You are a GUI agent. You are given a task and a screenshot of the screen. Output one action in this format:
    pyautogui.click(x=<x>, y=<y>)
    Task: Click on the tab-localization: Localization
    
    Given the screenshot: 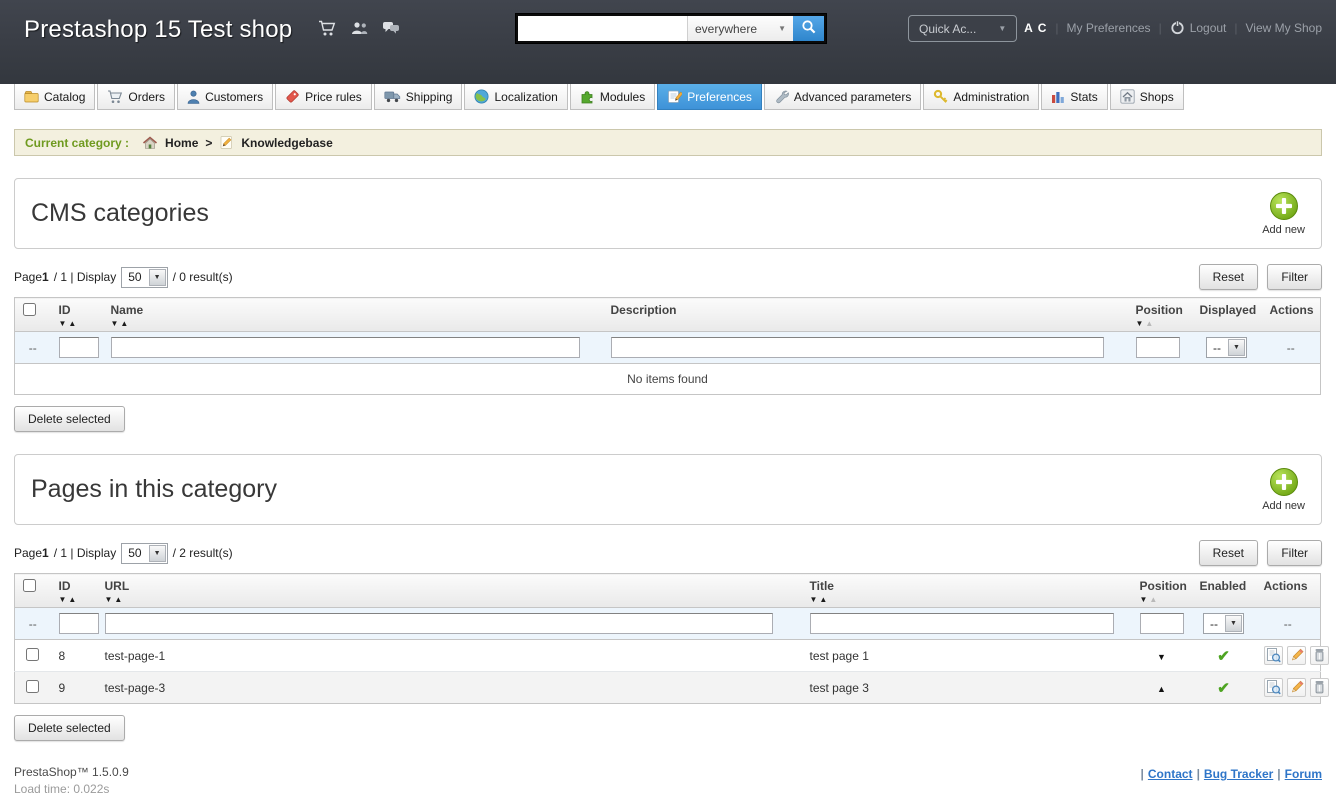 What is the action you would take?
    pyautogui.click(x=516, y=97)
    